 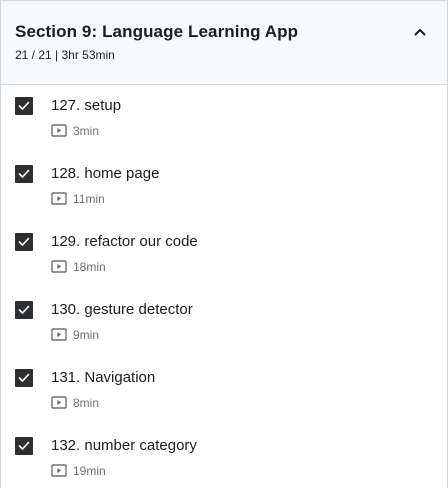 What do you see at coordinates (124, 445) in the screenshot?
I see `lecture-title: 132. number category` at bounding box center [124, 445].